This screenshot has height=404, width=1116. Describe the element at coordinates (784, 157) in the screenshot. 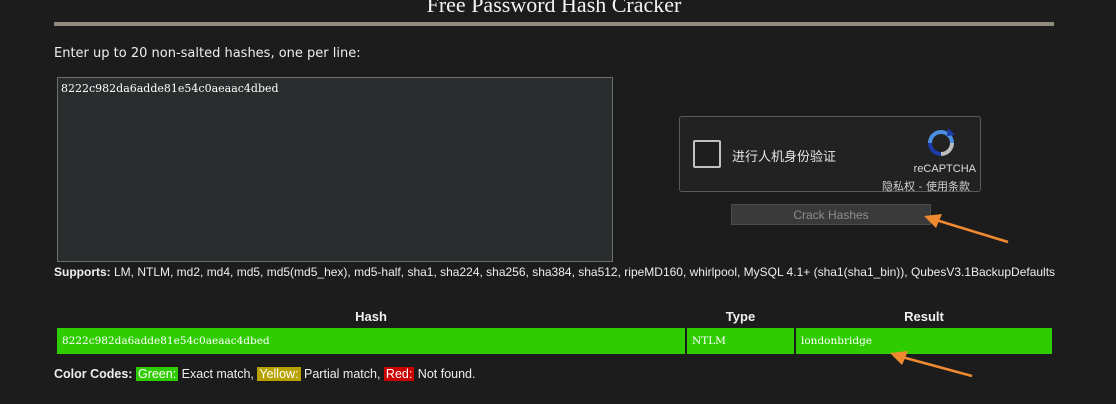

I see `captcha-label: 进行人机身份验证` at that location.